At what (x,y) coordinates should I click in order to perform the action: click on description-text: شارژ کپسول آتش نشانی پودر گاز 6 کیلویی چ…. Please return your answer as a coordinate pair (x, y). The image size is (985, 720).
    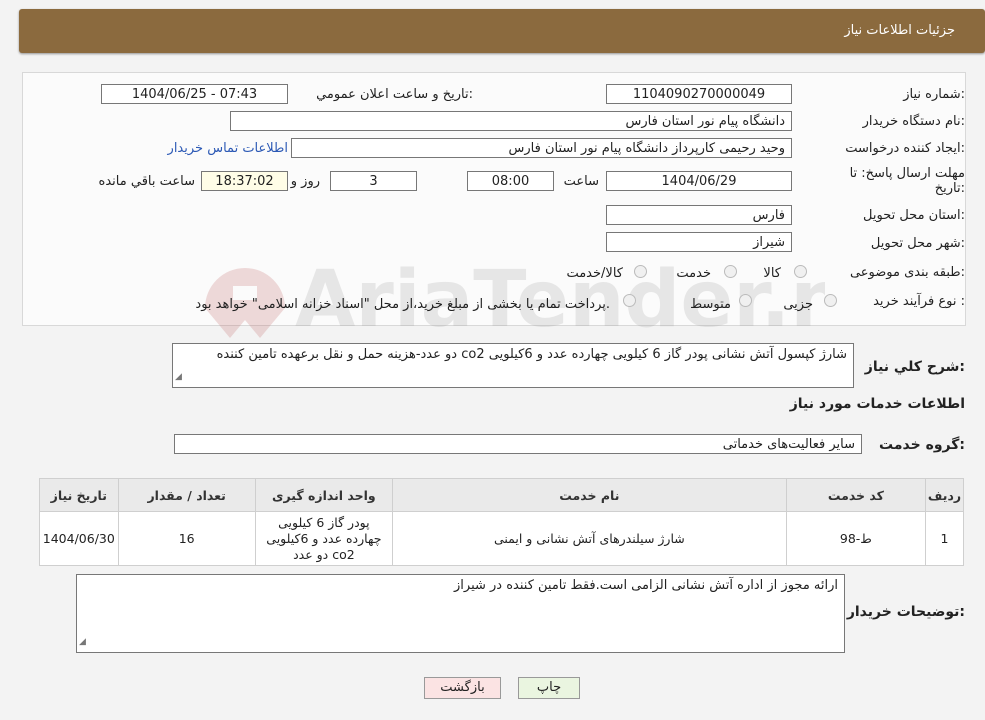
    Looking at the image, I should click on (531, 354).